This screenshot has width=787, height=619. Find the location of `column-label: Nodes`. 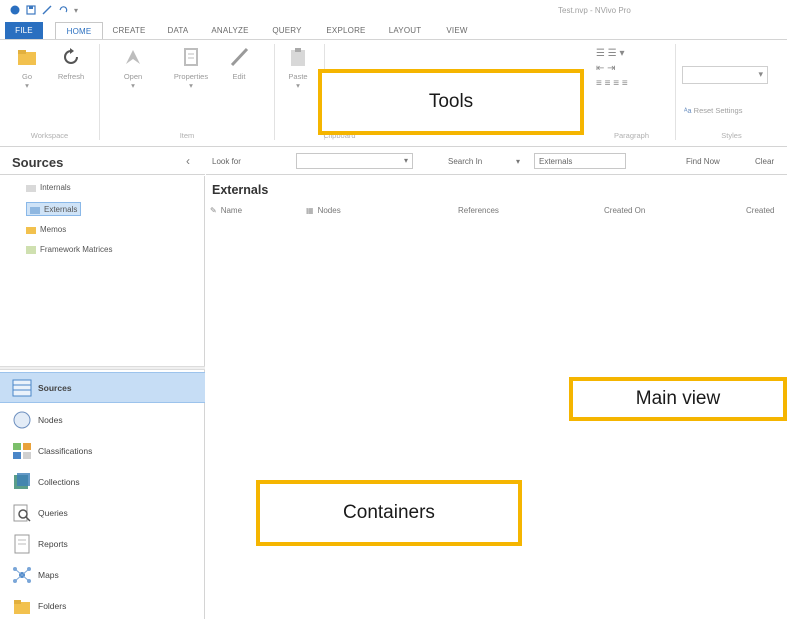

column-label: Nodes is located at coordinates (329, 210).